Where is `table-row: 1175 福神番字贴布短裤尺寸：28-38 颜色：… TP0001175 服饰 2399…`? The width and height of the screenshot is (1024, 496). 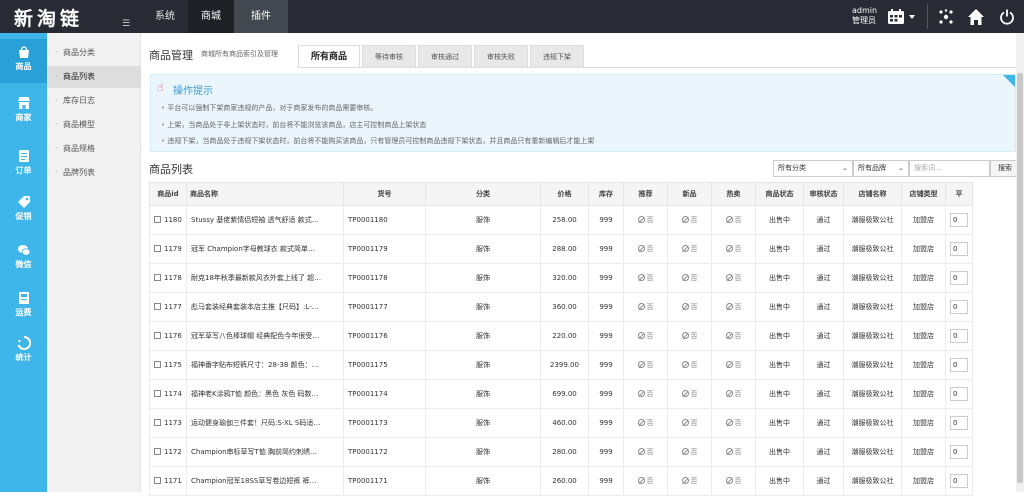
table-row: 1175 福神番字贴布短裤尺寸：28-38 颜色：… TP0001175 服饰 2399… is located at coordinates (561, 365).